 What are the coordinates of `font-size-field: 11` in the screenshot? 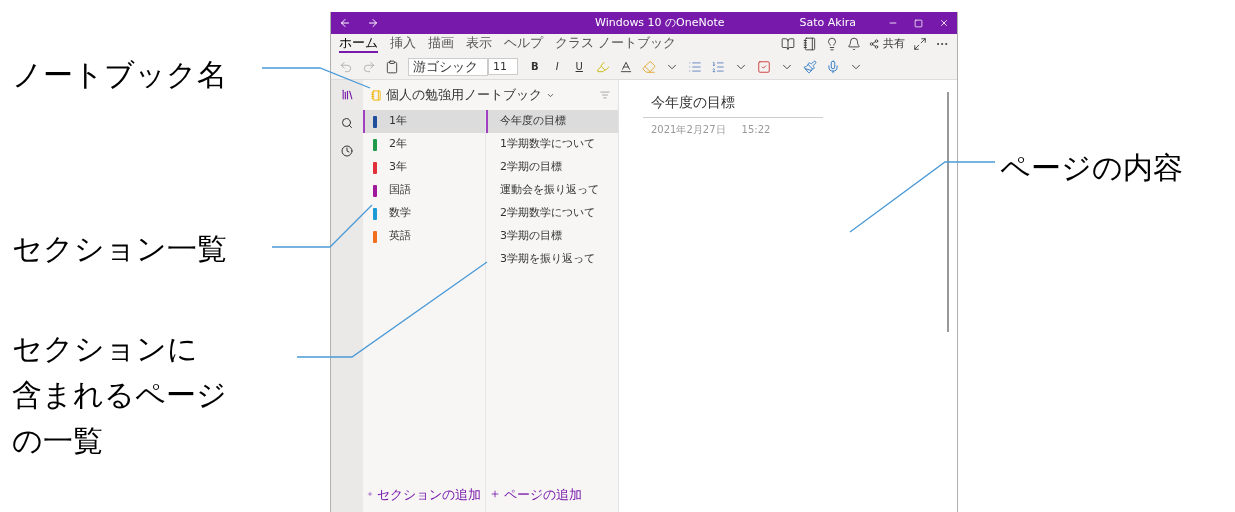 It's located at (503, 66).